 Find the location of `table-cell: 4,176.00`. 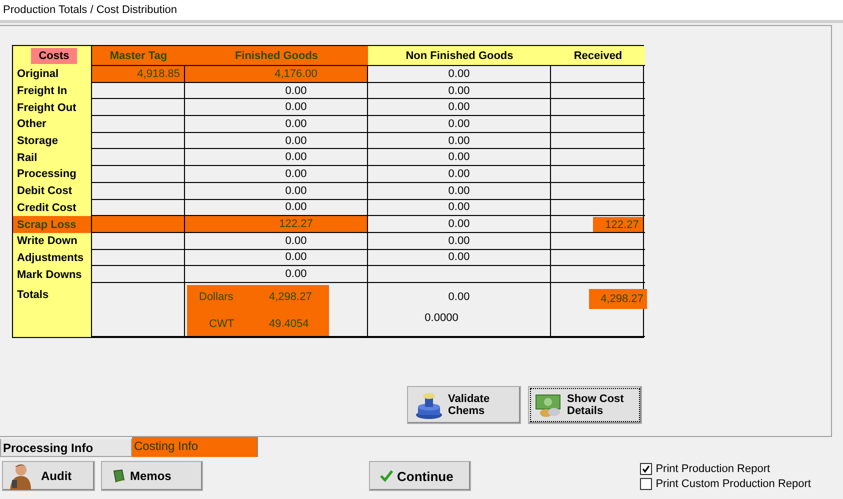

table-cell: 4,176.00 is located at coordinates (276, 74).